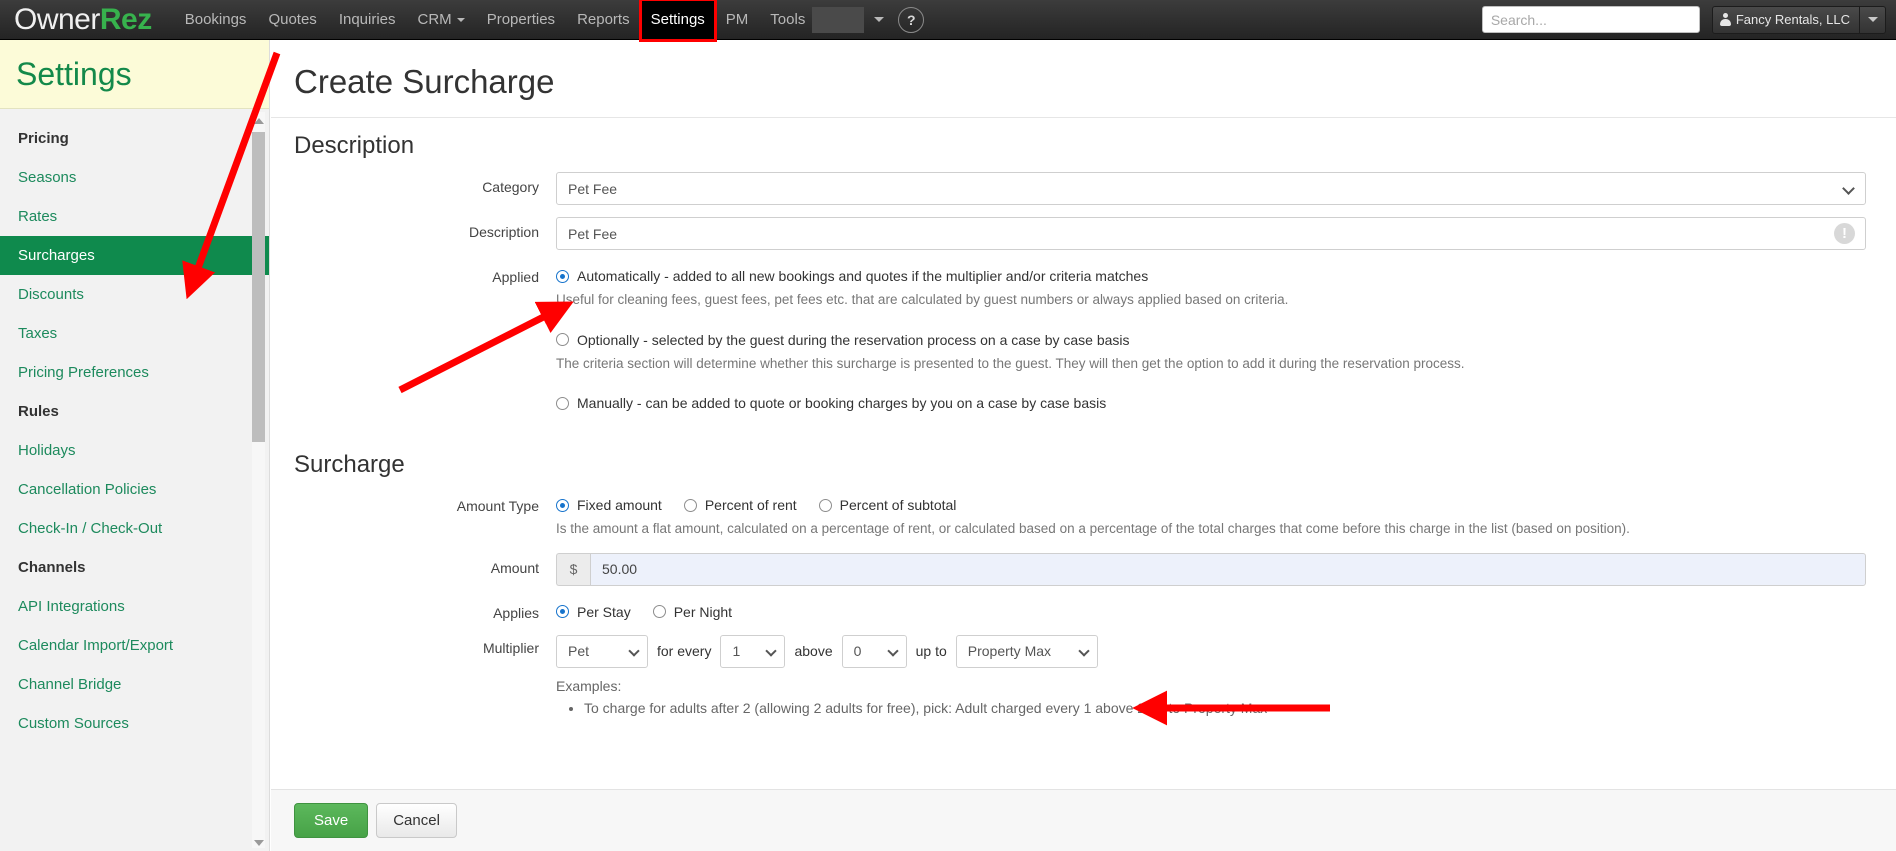 The image size is (1896, 851). What do you see at coordinates (258, 120) in the screenshot?
I see `scroll-up-arrow-icon` at bounding box center [258, 120].